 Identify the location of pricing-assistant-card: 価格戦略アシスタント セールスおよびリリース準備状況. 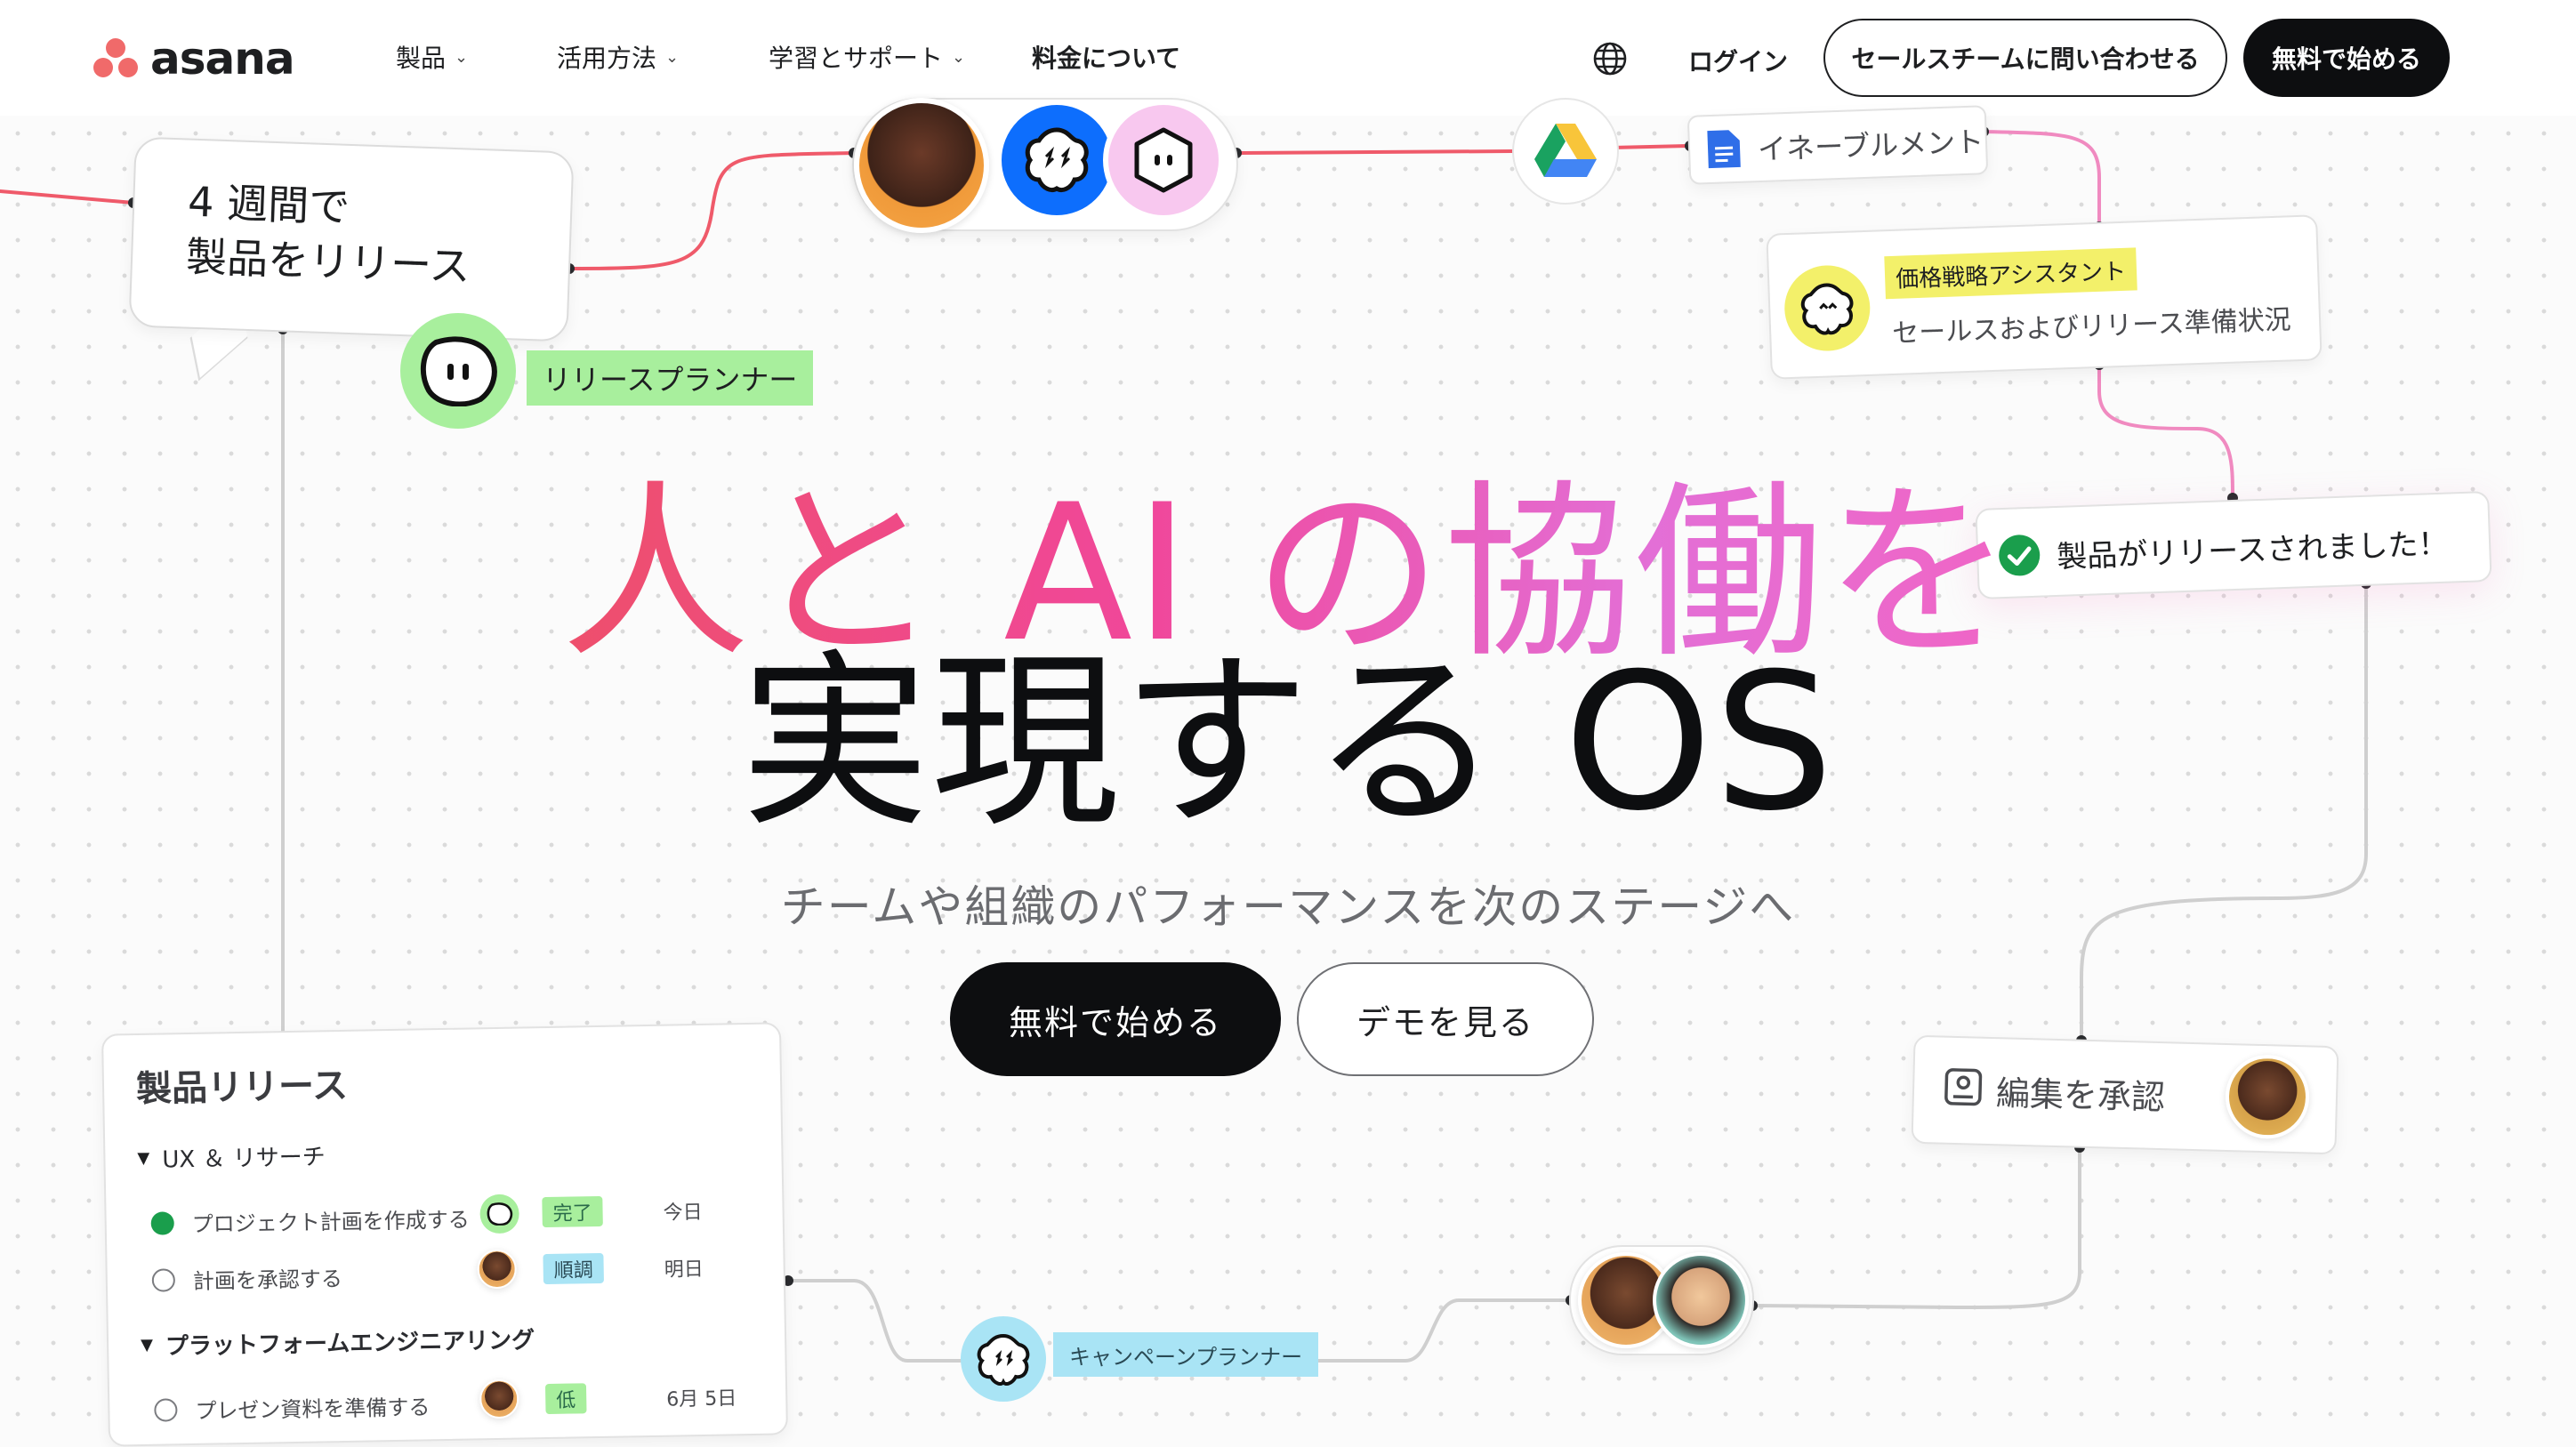
(2044, 297).